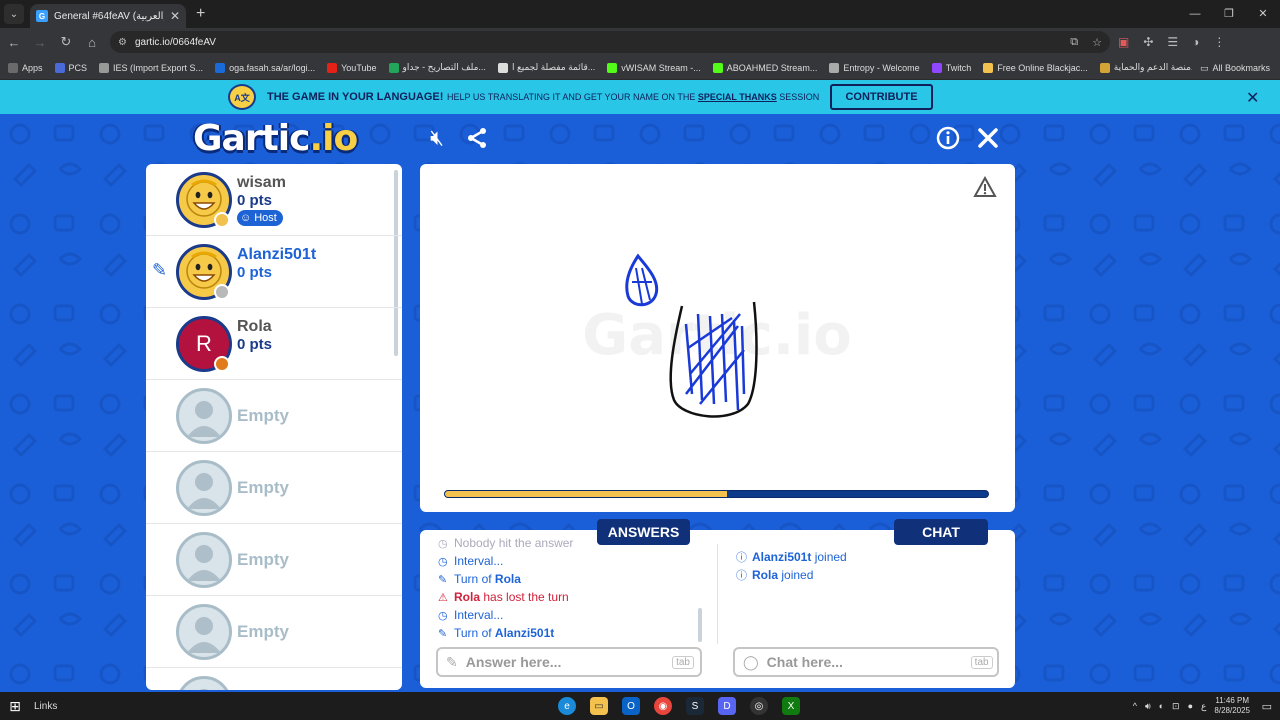 This screenshot has width=1280, height=720. What do you see at coordinates (610, 42) in the screenshot?
I see `url-bar: ⚙ gartic.io/0664feAV ⧉ ☆` at bounding box center [610, 42].